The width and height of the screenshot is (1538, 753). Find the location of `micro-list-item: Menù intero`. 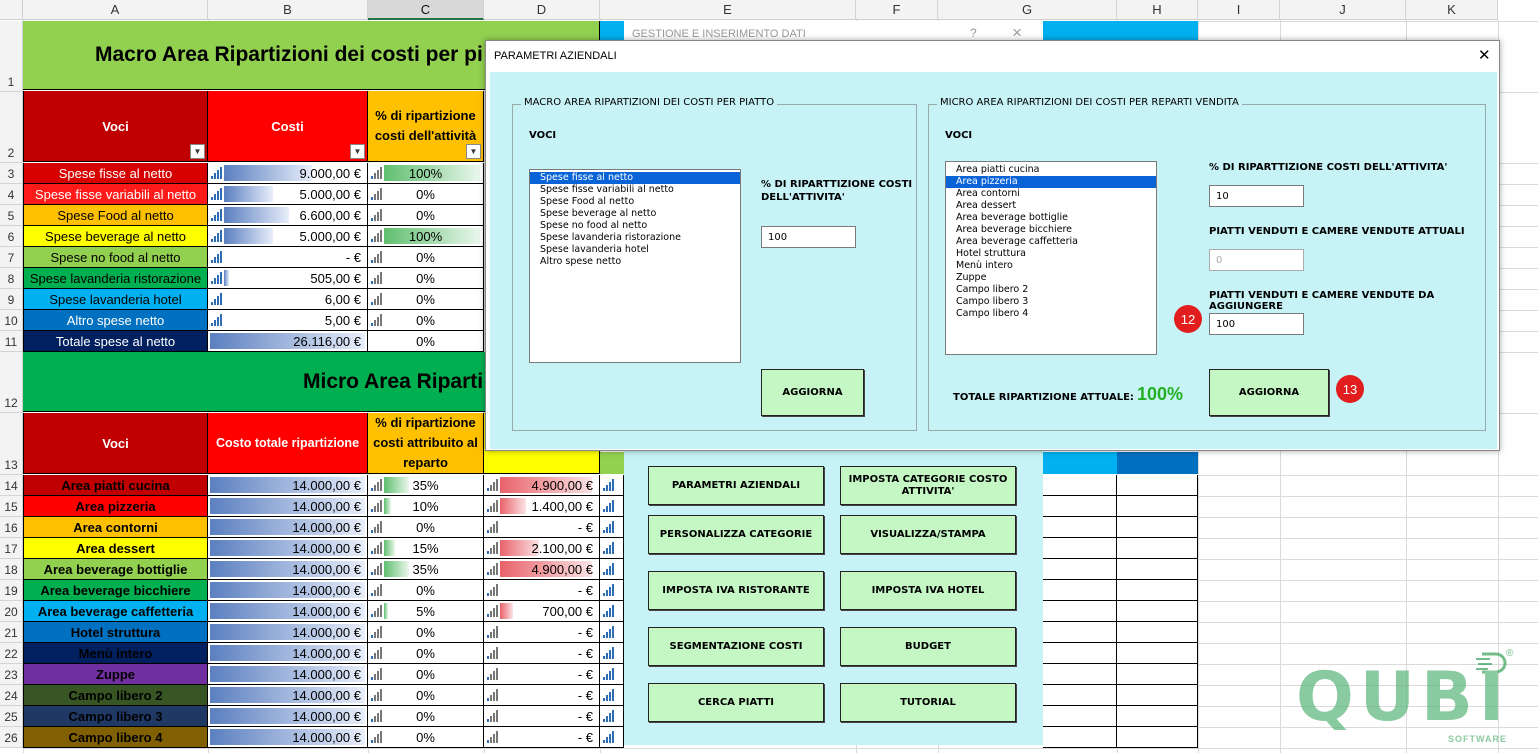

micro-list-item: Menù intero is located at coordinates (1051, 266).